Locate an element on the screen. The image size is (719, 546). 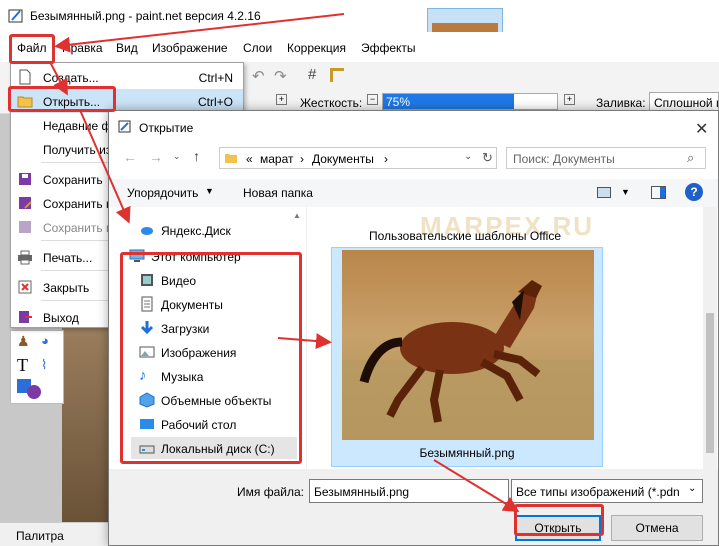
arrow-to-nav-pane is located at coordinates (105, 166).